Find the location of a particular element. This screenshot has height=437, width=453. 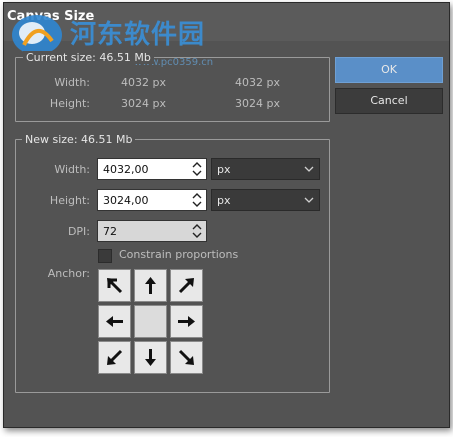

anchor-label: Anchor: is located at coordinates (68, 273).